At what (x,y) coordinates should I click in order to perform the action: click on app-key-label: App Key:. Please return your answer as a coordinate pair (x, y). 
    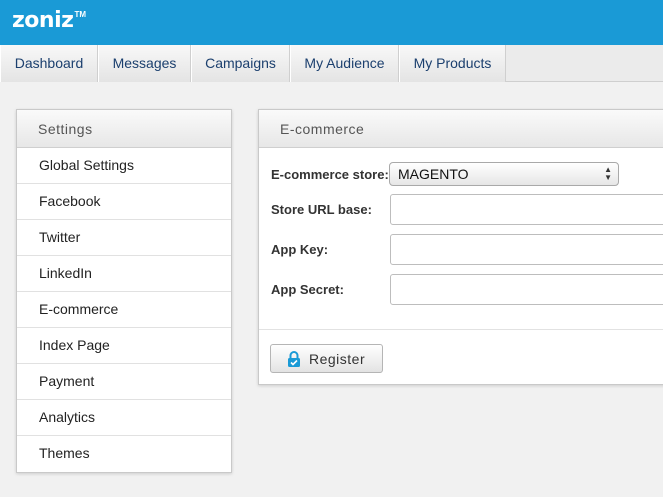
    Looking at the image, I should click on (300, 249).